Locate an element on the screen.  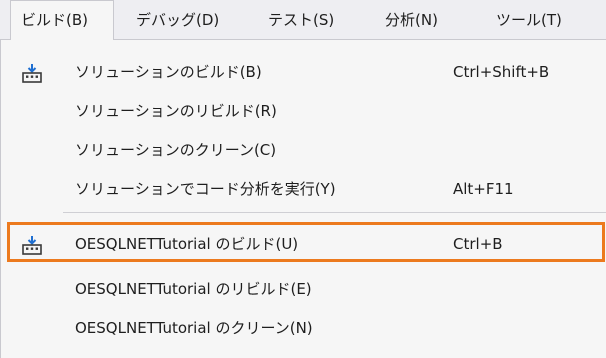
menu-item-rebuild-project: OESQLNETTutorial のリビルド(E) is located at coordinates (303, 289).